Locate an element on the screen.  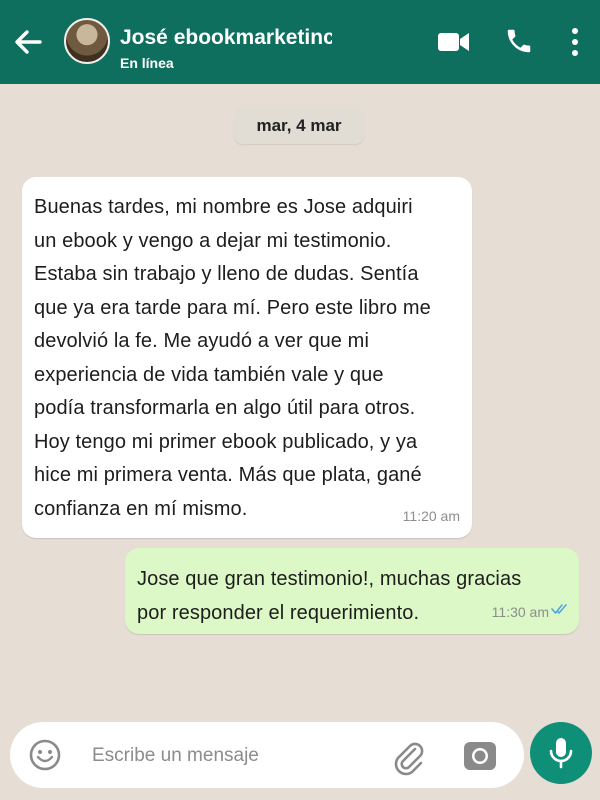
microphone-button is located at coordinates (561, 753).